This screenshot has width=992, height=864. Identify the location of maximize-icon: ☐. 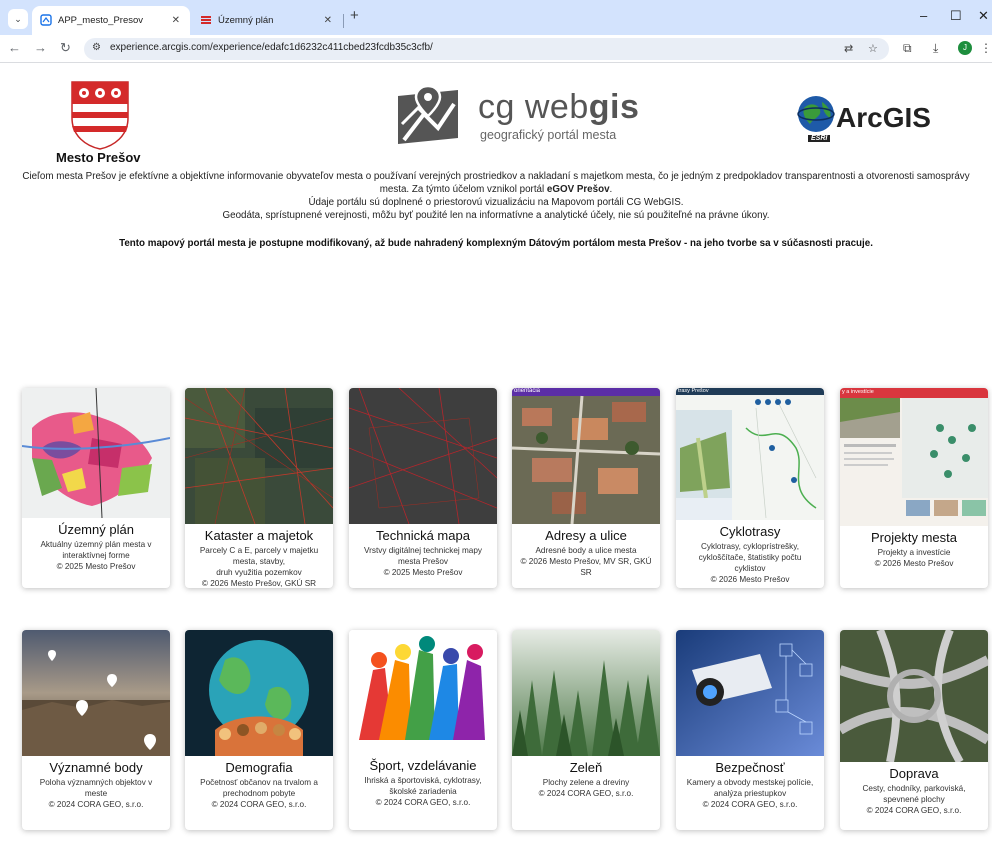
(956, 16).